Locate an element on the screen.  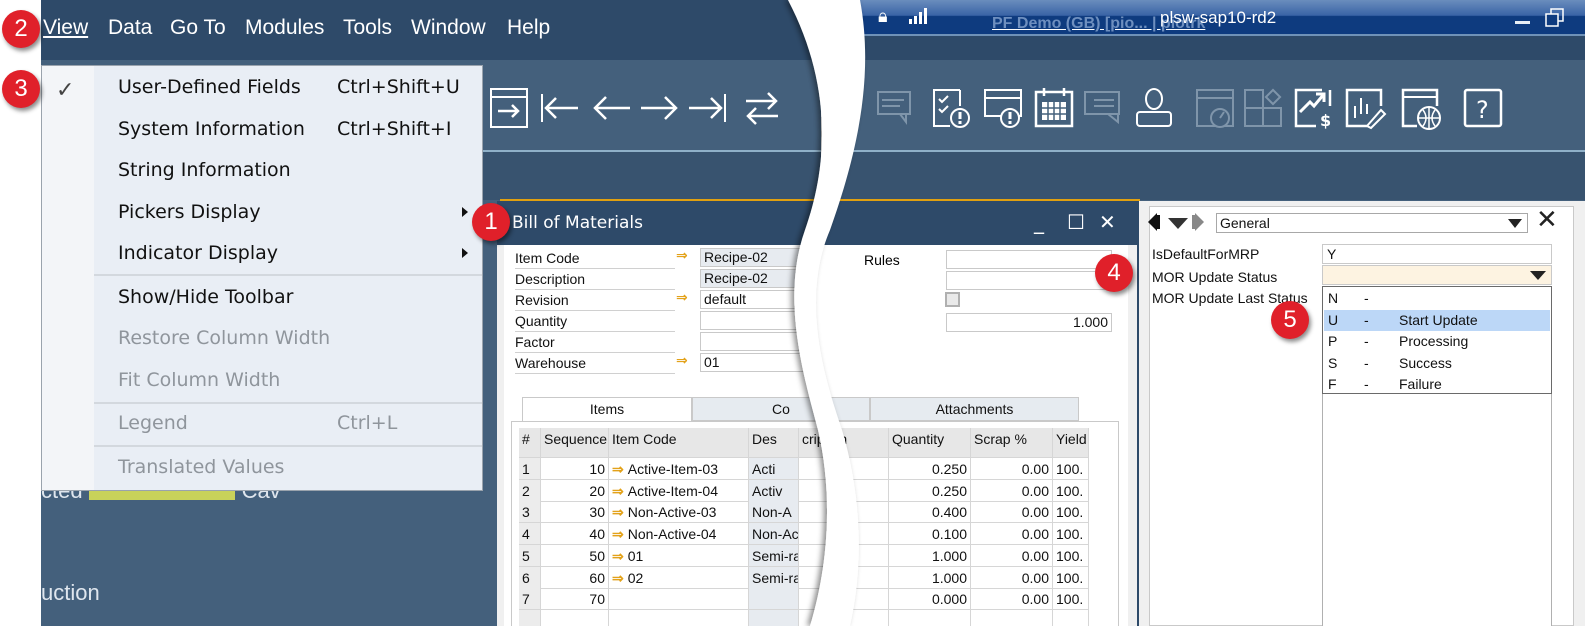
view-menu-item-show-hide-toolbar: Show/Hide Toolbar is located at coordinates (205, 297).